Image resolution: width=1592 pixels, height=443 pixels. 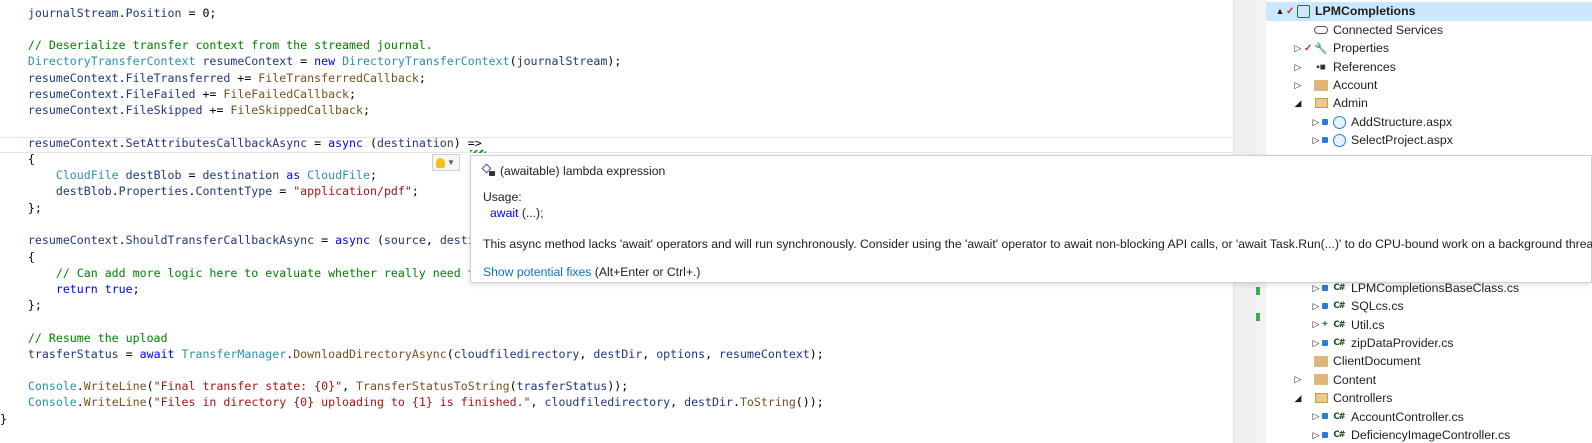 I want to click on tree-item-connected-services: Connected Services, so click(x=1429, y=30).